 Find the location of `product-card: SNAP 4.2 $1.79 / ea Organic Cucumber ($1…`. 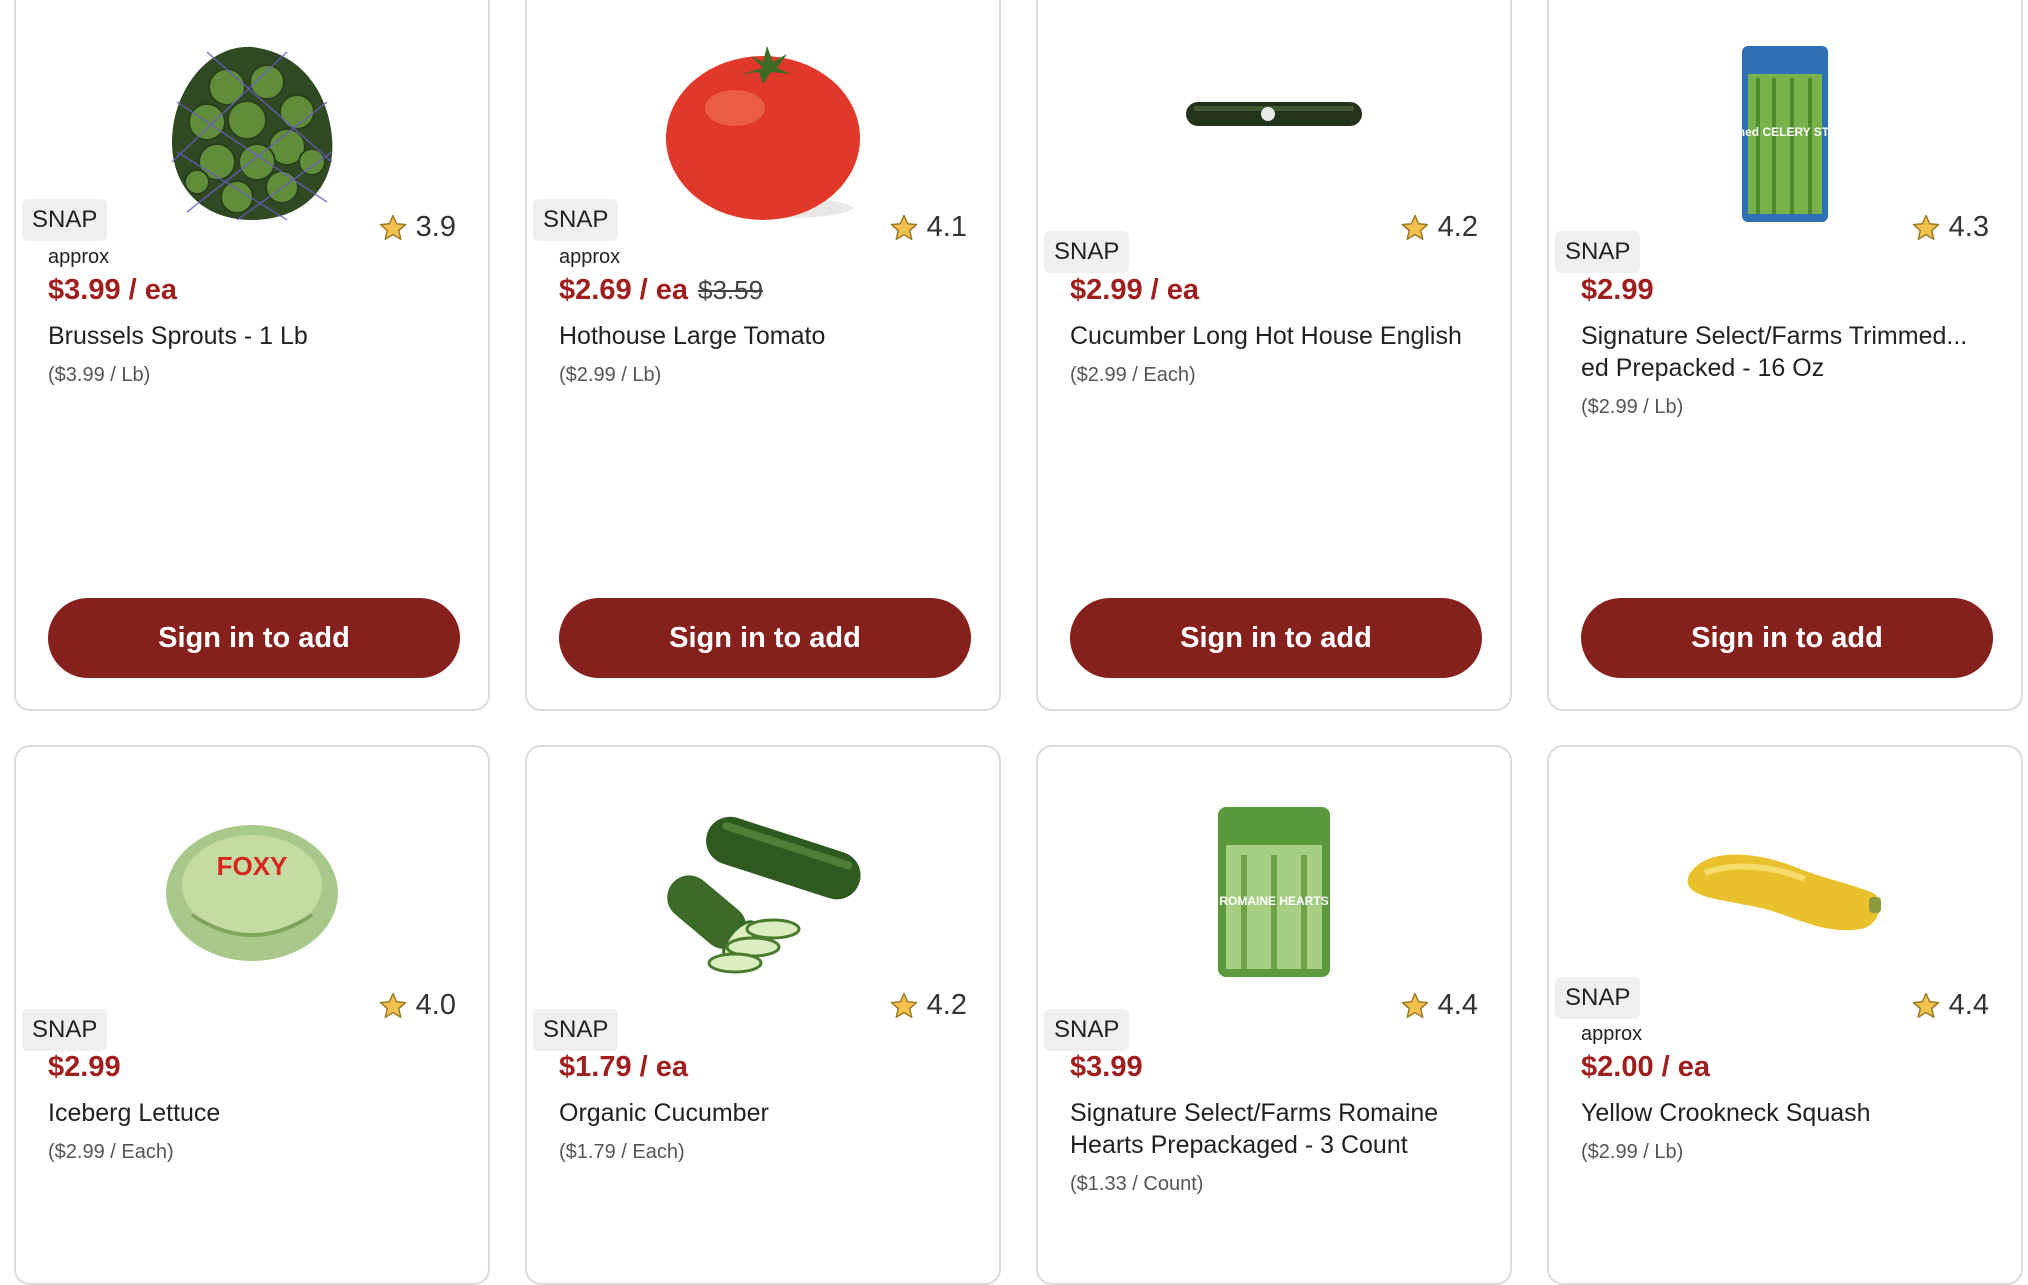

product-card: SNAP 4.2 $1.79 / ea Organic Cucumber ($1… is located at coordinates (763, 1015).